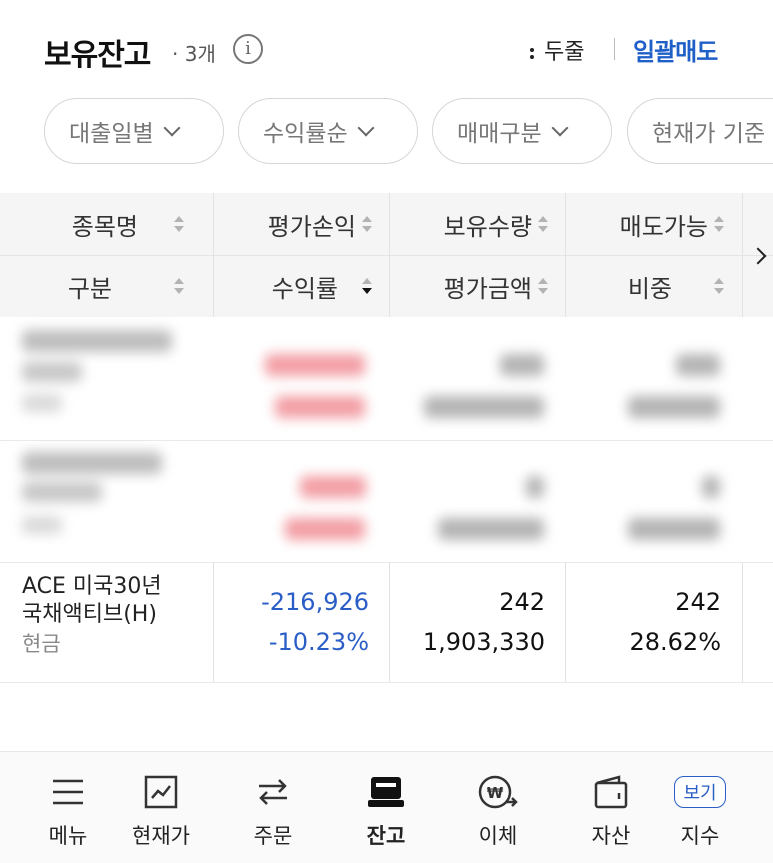  I want to click on nav-current-price: 현재가, so click(161, 810).